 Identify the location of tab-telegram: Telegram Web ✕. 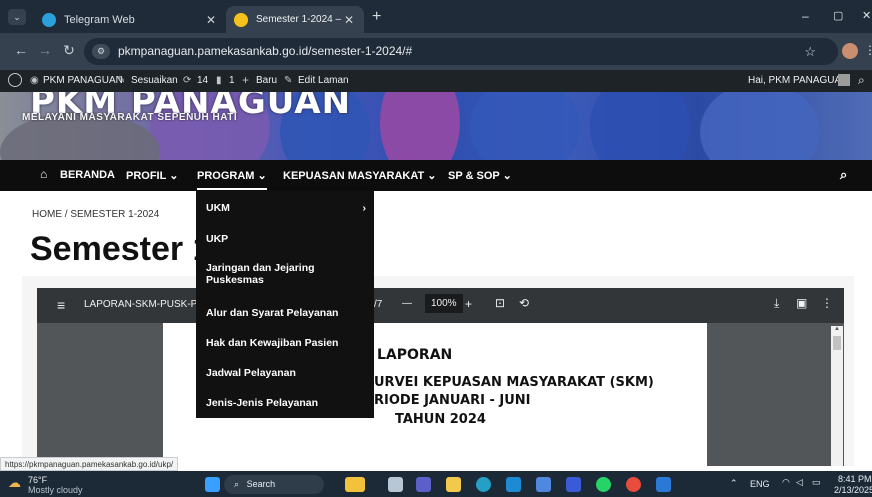
(130, 19).